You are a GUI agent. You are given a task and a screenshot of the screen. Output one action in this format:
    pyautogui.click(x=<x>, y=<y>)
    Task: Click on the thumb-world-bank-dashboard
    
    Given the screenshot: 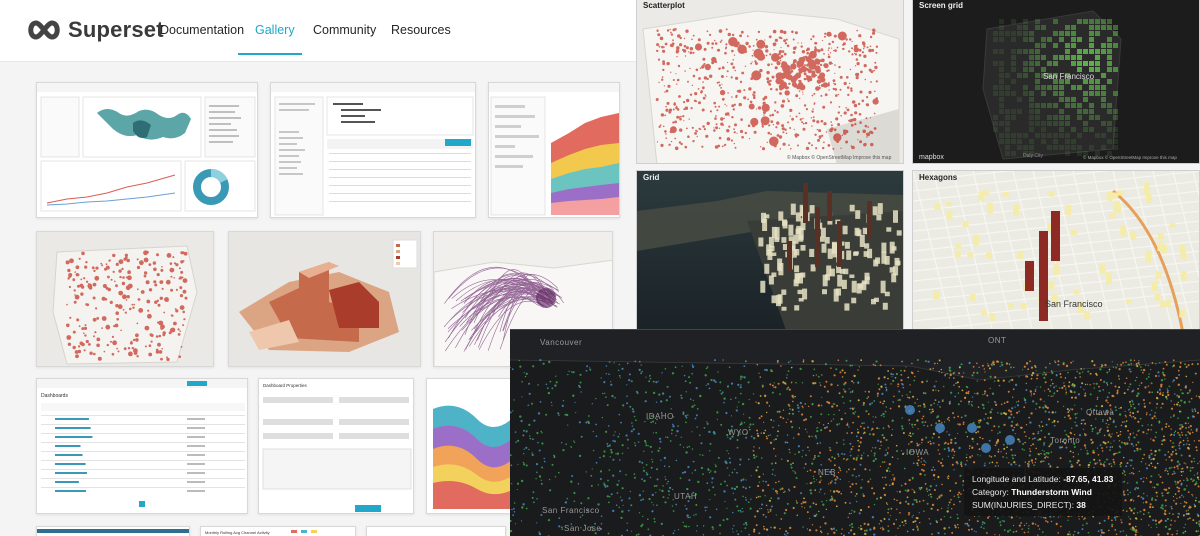 What is the action you would take?
    pyautogui.click(x=147, y=150)
    